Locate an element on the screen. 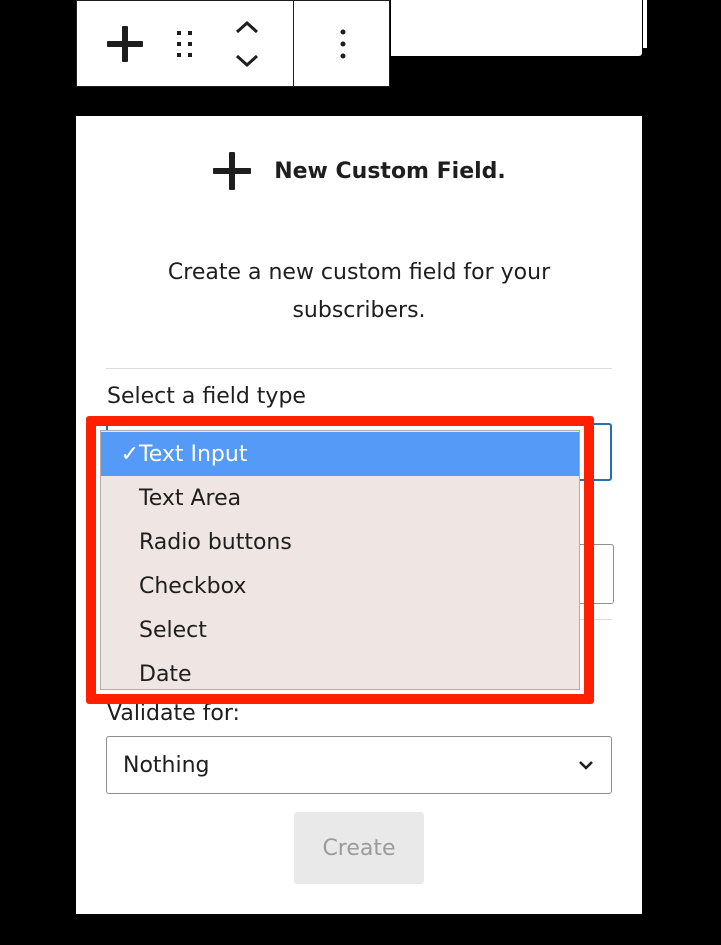  option-text-input: ✓ Text Input is located at coordinates (340, 454).